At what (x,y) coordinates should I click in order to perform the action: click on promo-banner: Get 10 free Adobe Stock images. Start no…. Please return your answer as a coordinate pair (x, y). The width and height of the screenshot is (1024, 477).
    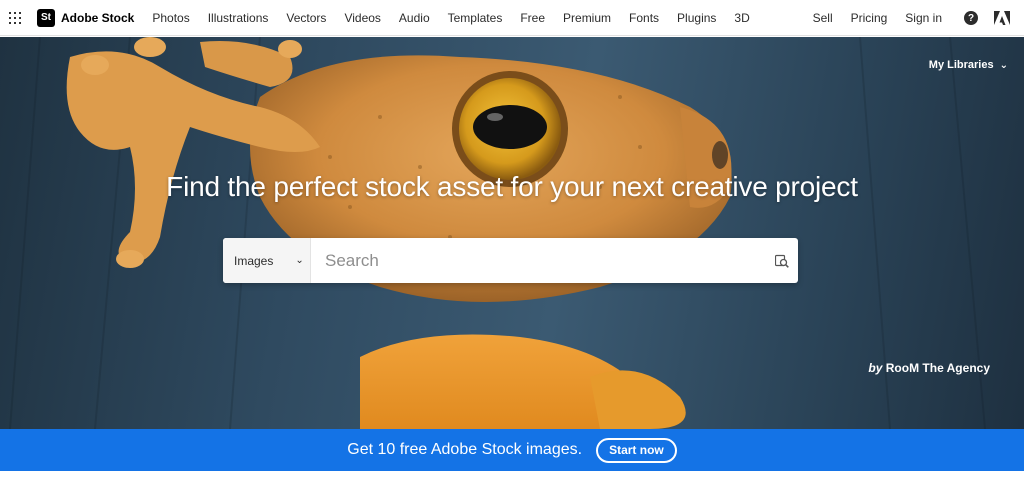
    Looking at the image, I should click on (512, 450).